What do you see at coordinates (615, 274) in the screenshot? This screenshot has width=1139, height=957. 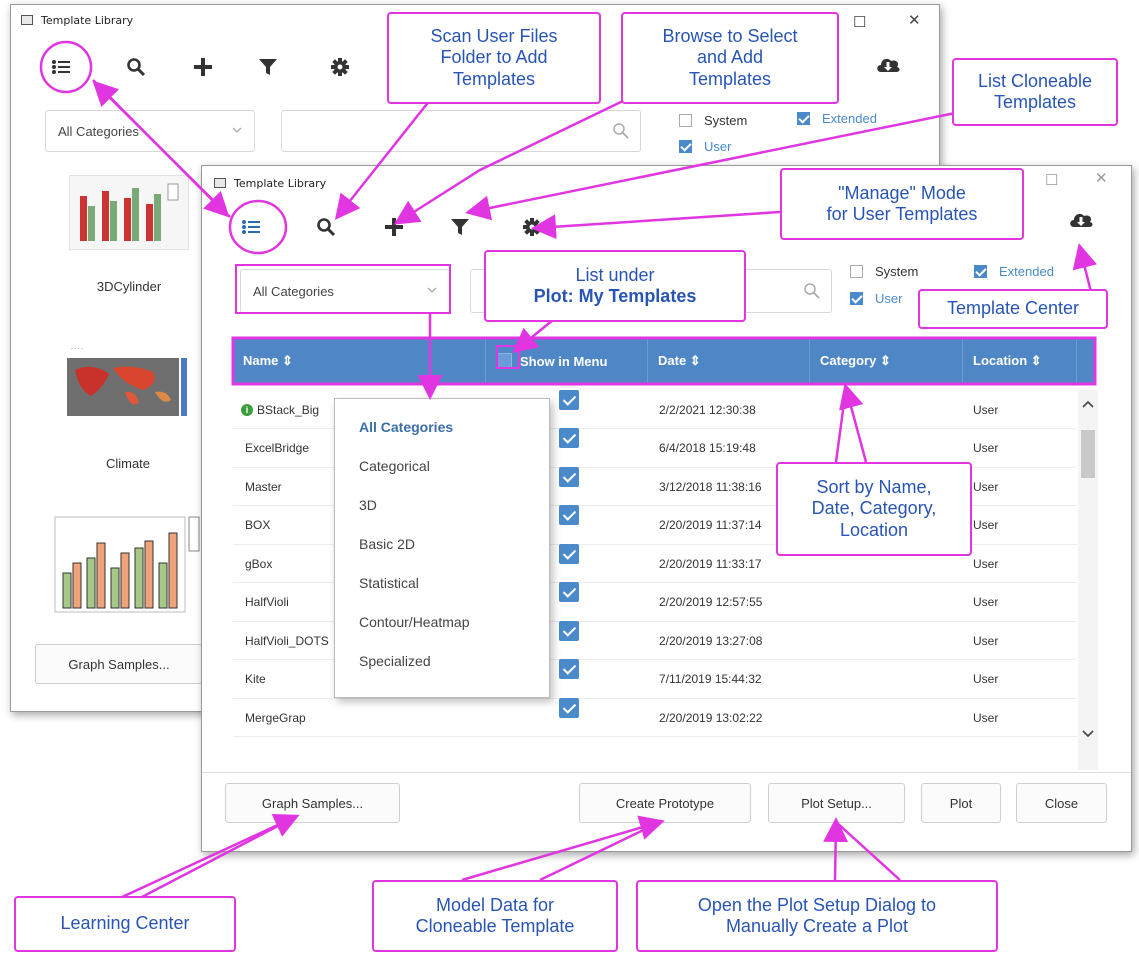 I see `callout-text: List under` at bounding box center [615, 274].